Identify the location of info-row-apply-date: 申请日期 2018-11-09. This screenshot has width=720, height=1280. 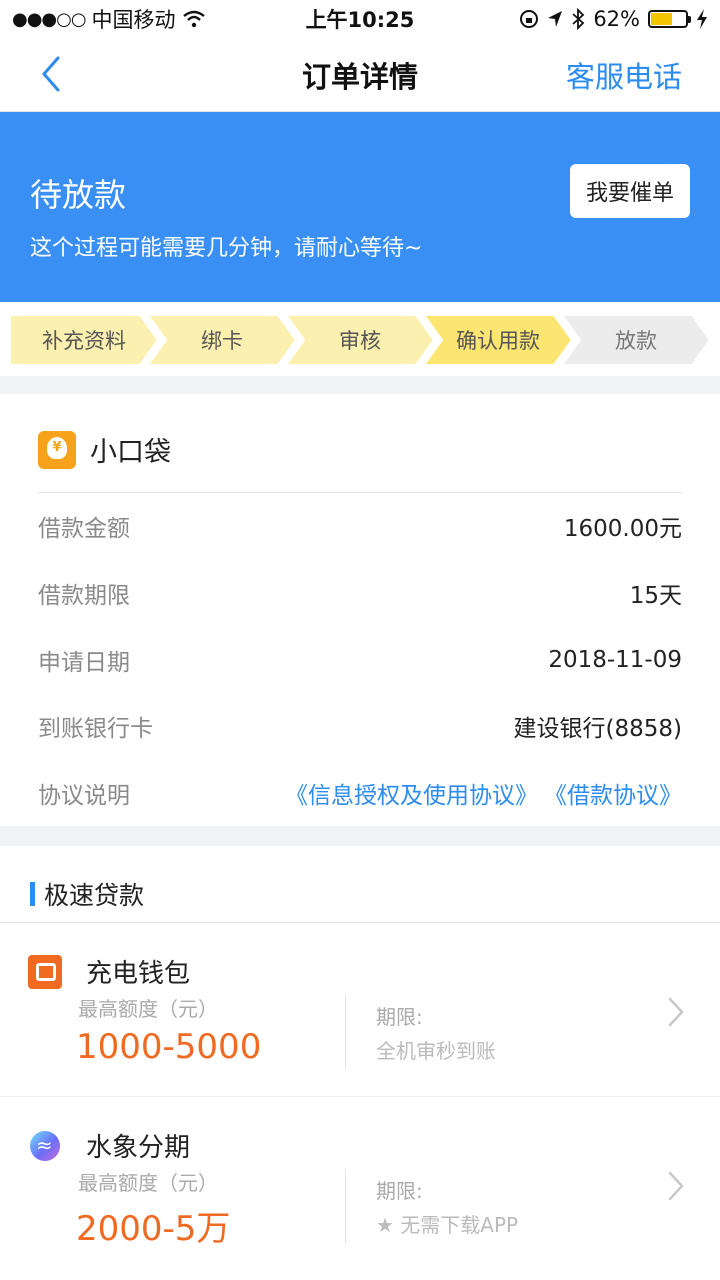
(360, 660).